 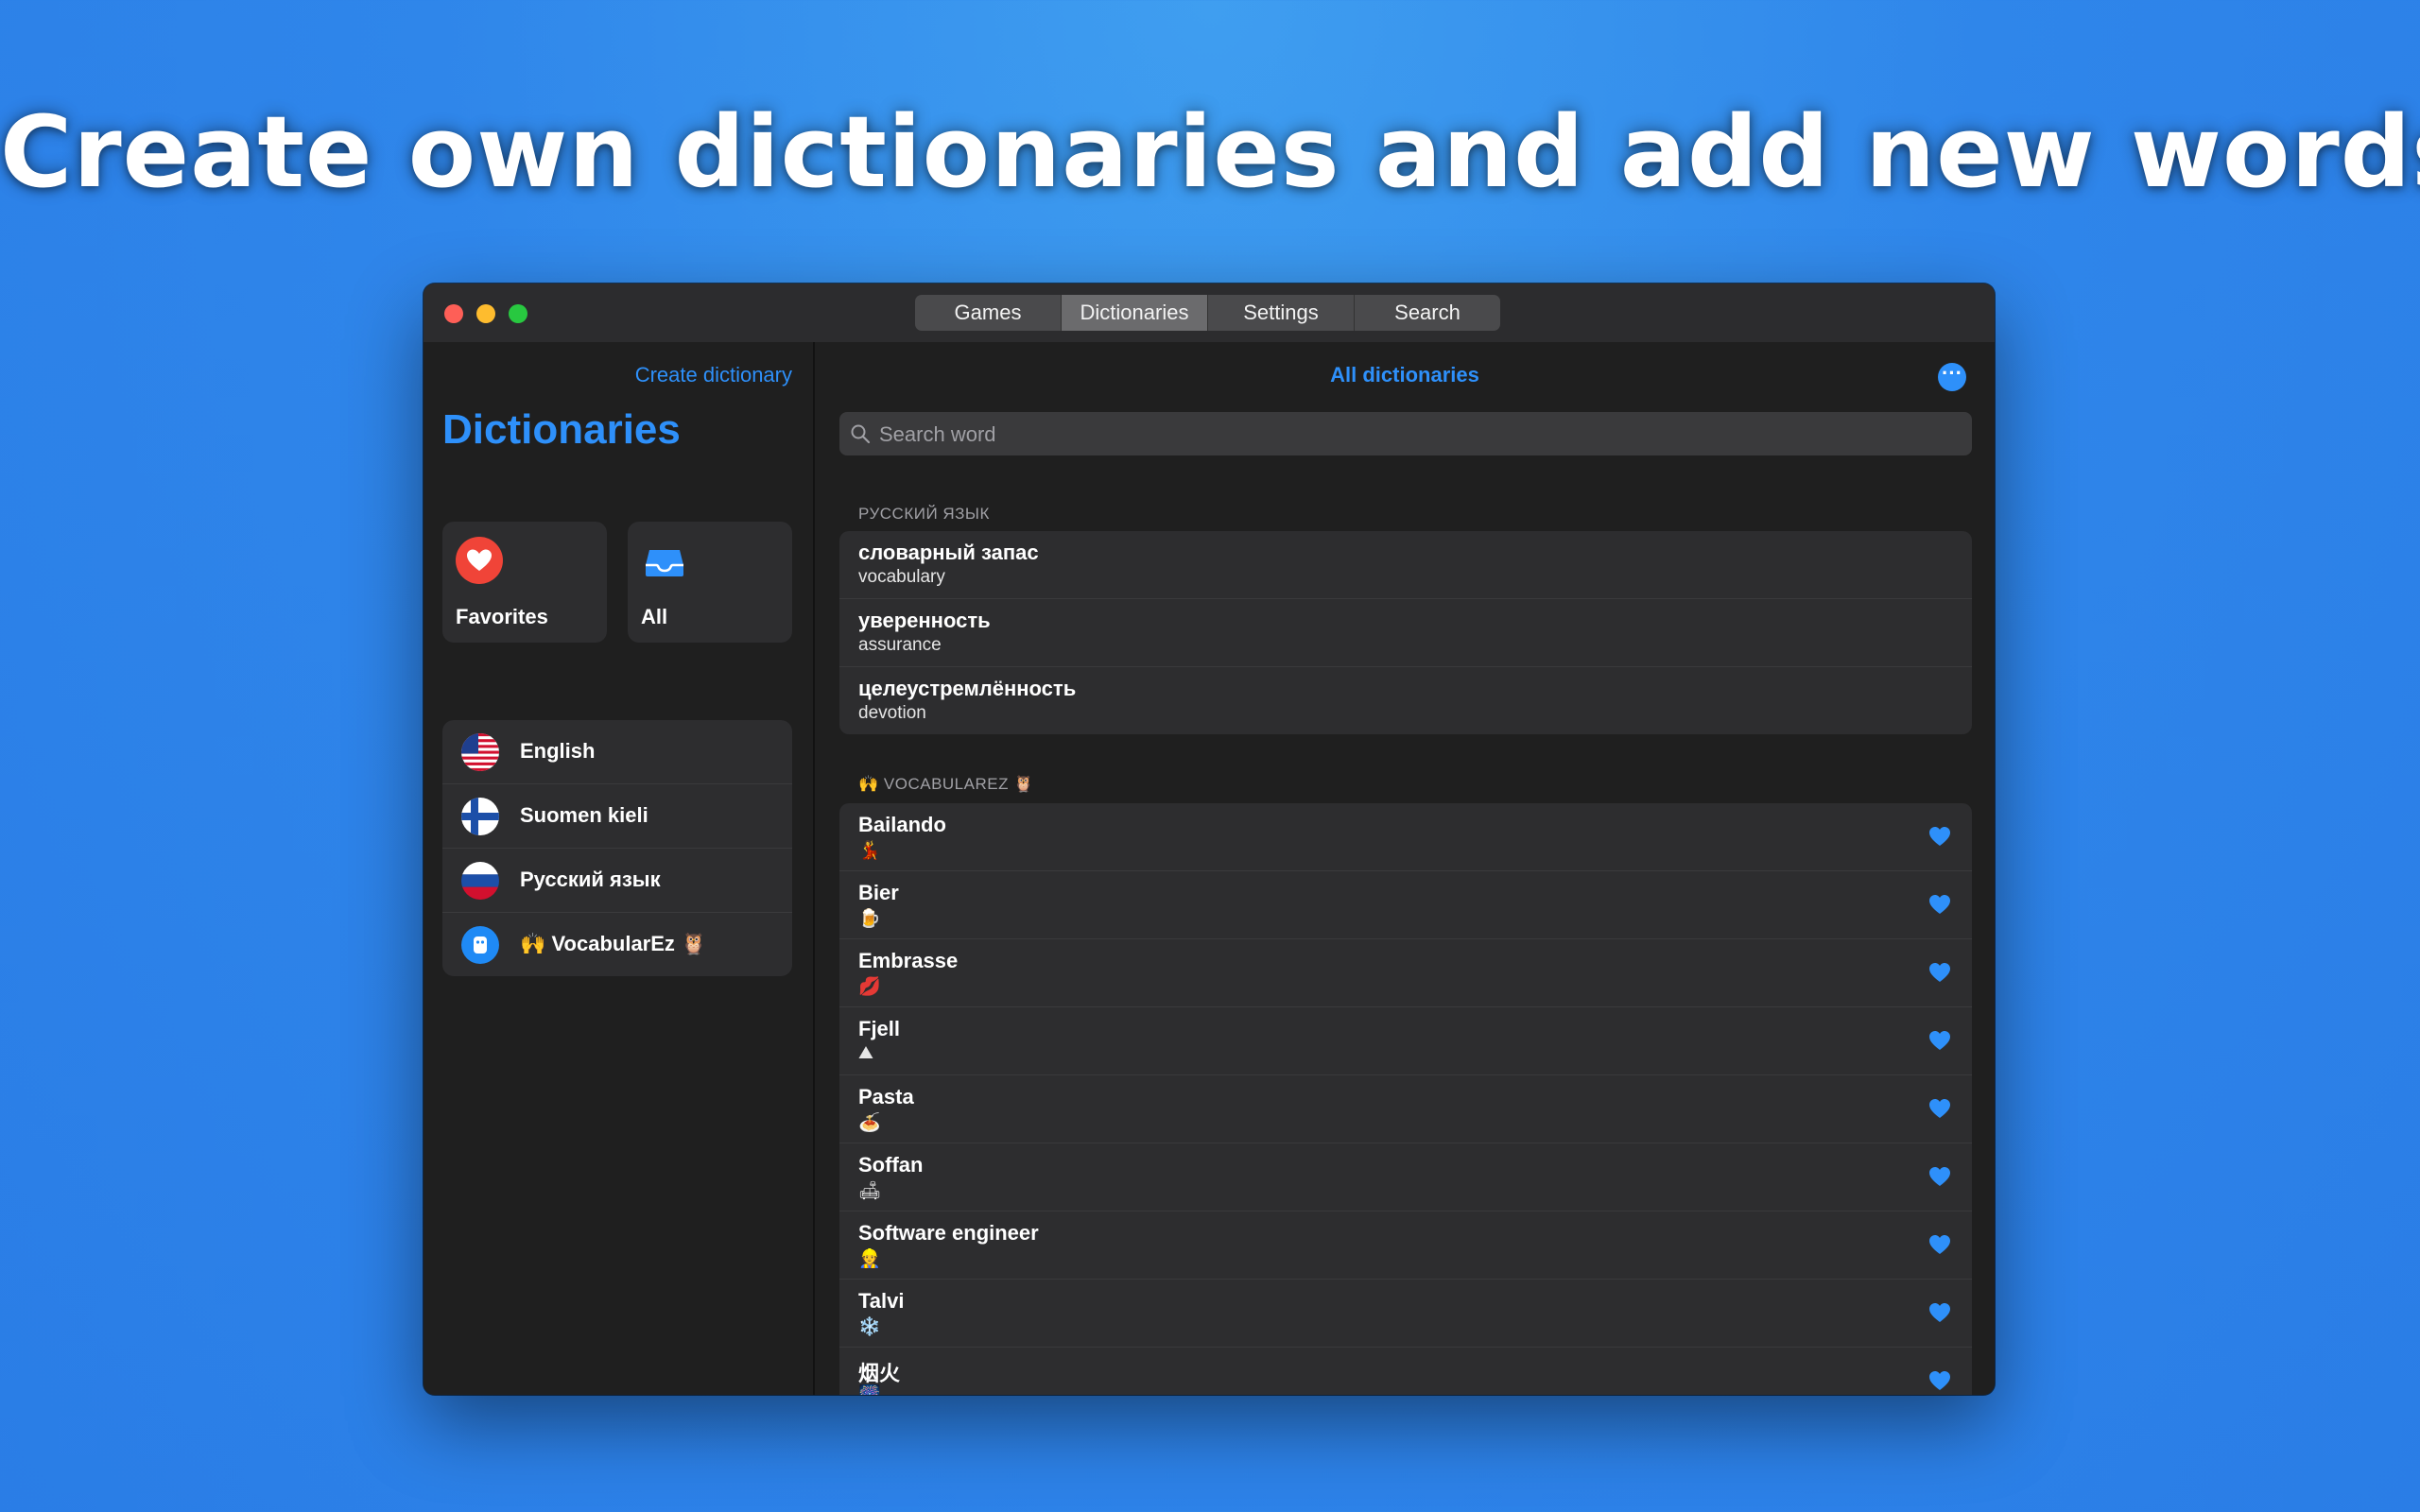 I want to click on sidebar-item-label: Русский язык, so click(x=590, y=879).